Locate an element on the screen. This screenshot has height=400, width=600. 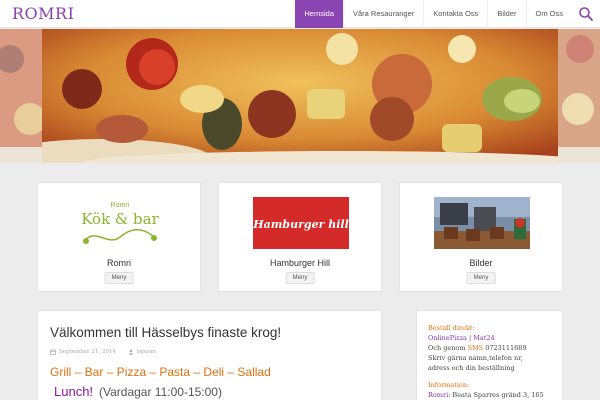
hamburger-hill-logo: Hamburger hill is located at coordinates (301, 223).